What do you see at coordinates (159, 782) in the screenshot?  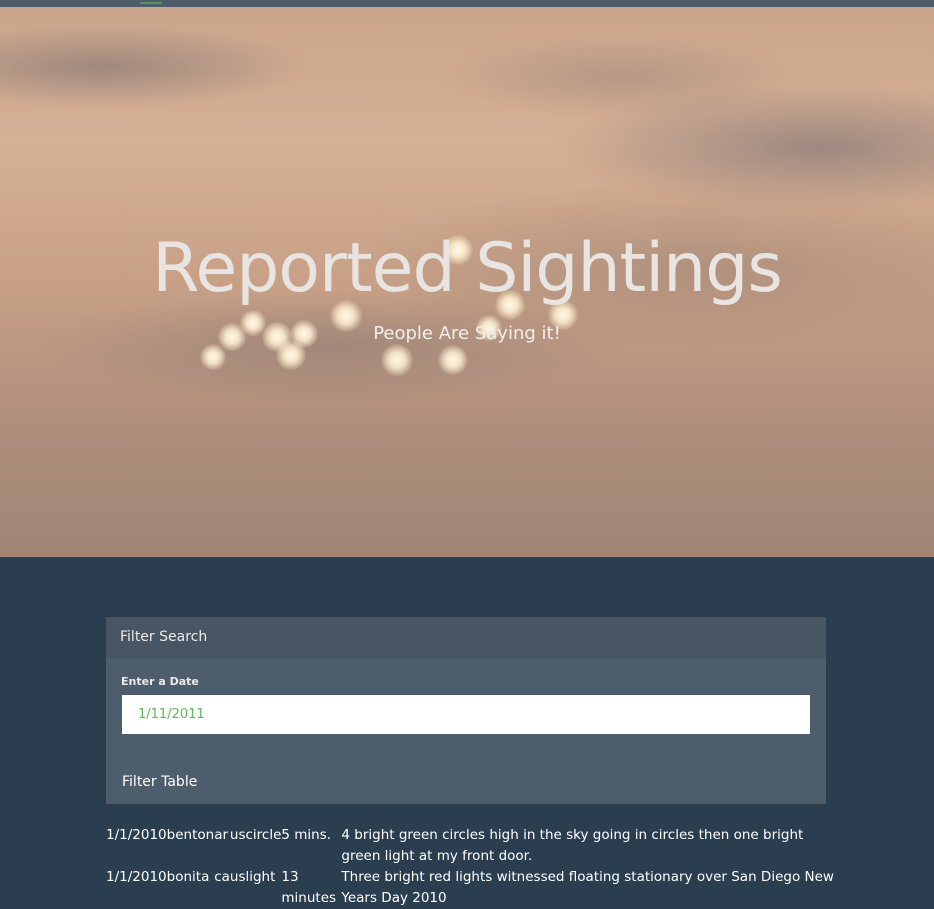 I see `filter-table-button: Filter Table` at bounding box center [159, 782].